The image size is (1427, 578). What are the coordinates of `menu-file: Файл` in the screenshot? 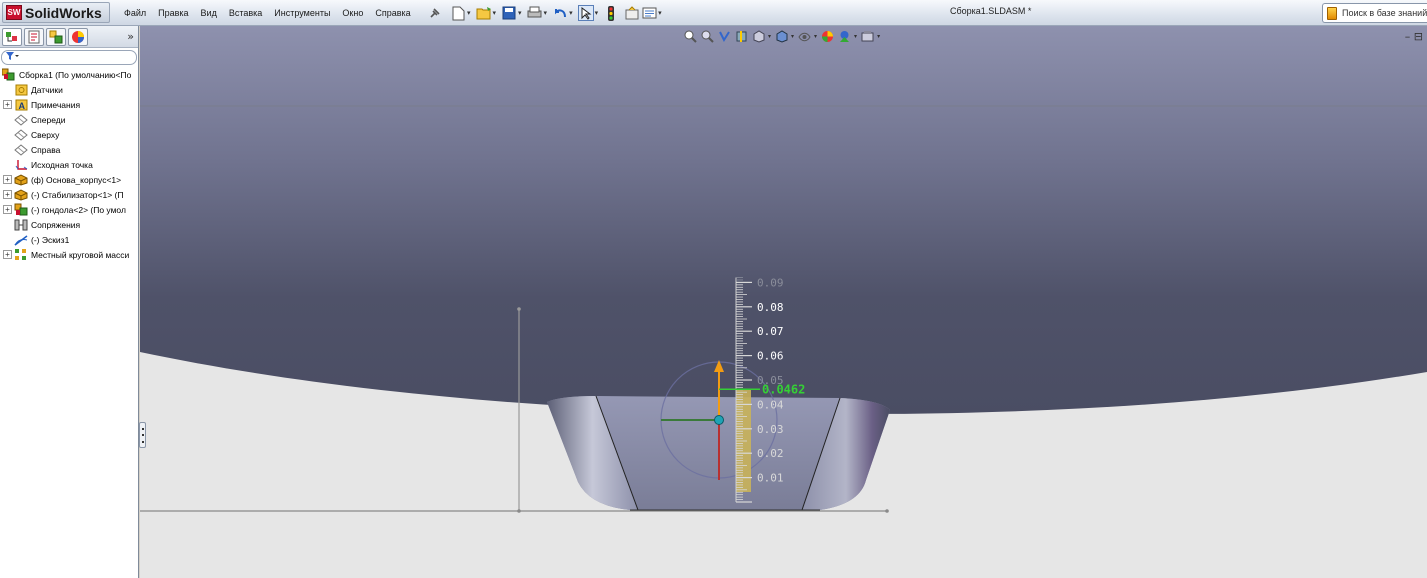 It's located at (135, 13).